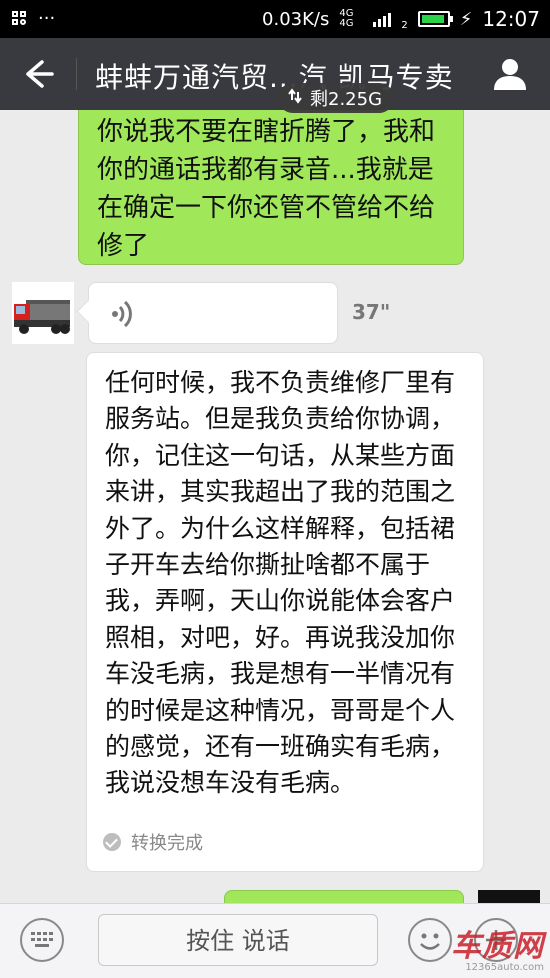 This screenshot has width=550, height=978. Describe the element at coordinates (509, 896) in the screenshot. I see `user-avatar` at that location.